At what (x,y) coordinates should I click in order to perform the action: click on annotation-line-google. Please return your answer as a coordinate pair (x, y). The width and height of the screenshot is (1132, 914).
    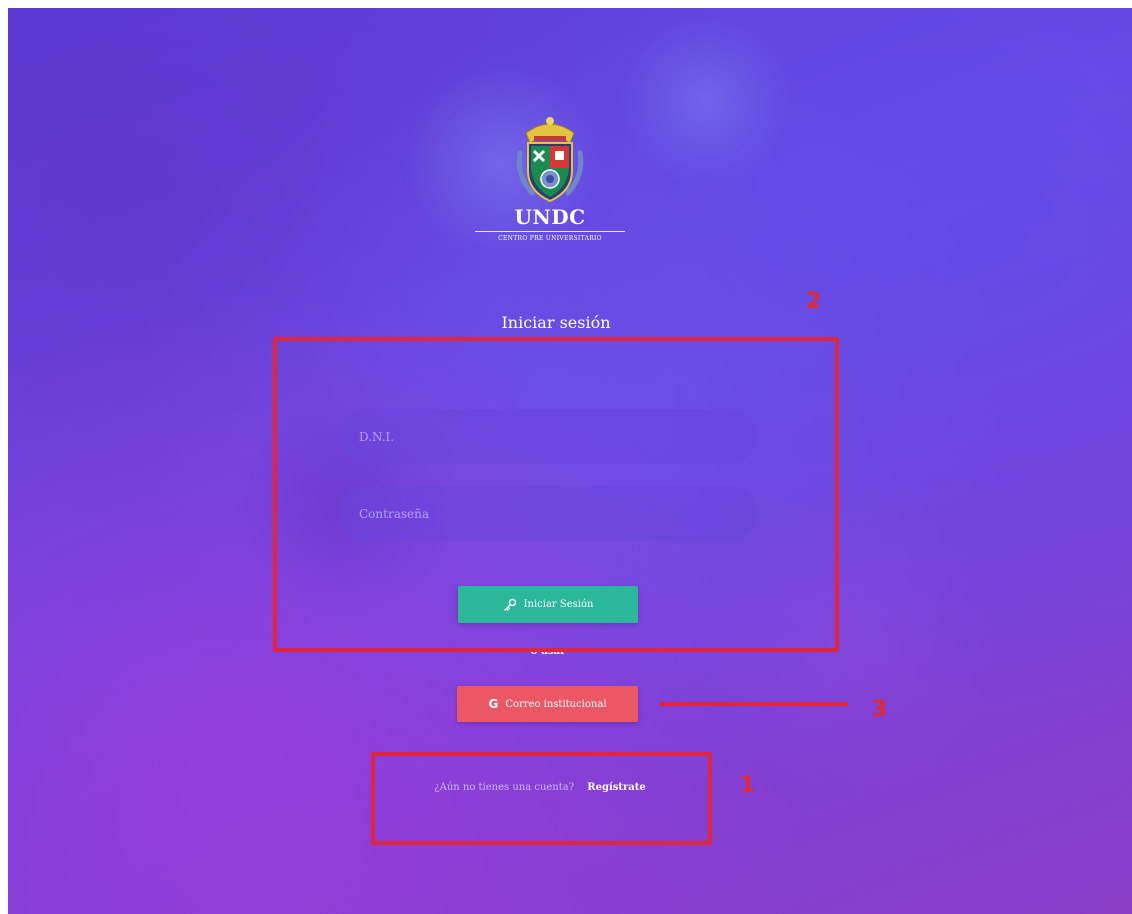
    Looking at the image, I should click on (754, 704).